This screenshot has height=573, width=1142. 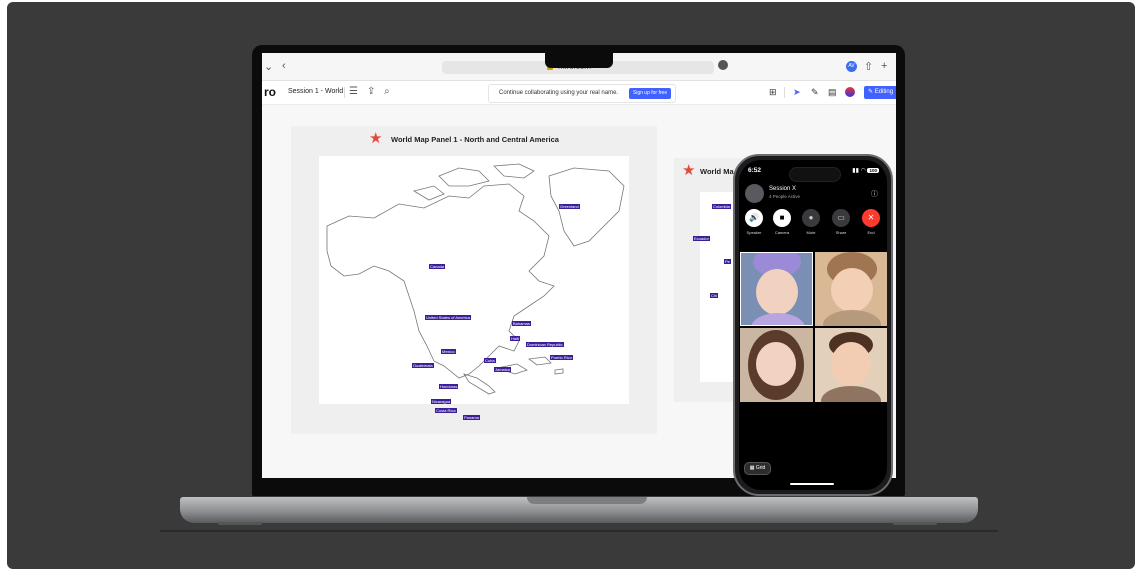 I want to click on label-haiti: Haiti, so click(x=515, y=338).